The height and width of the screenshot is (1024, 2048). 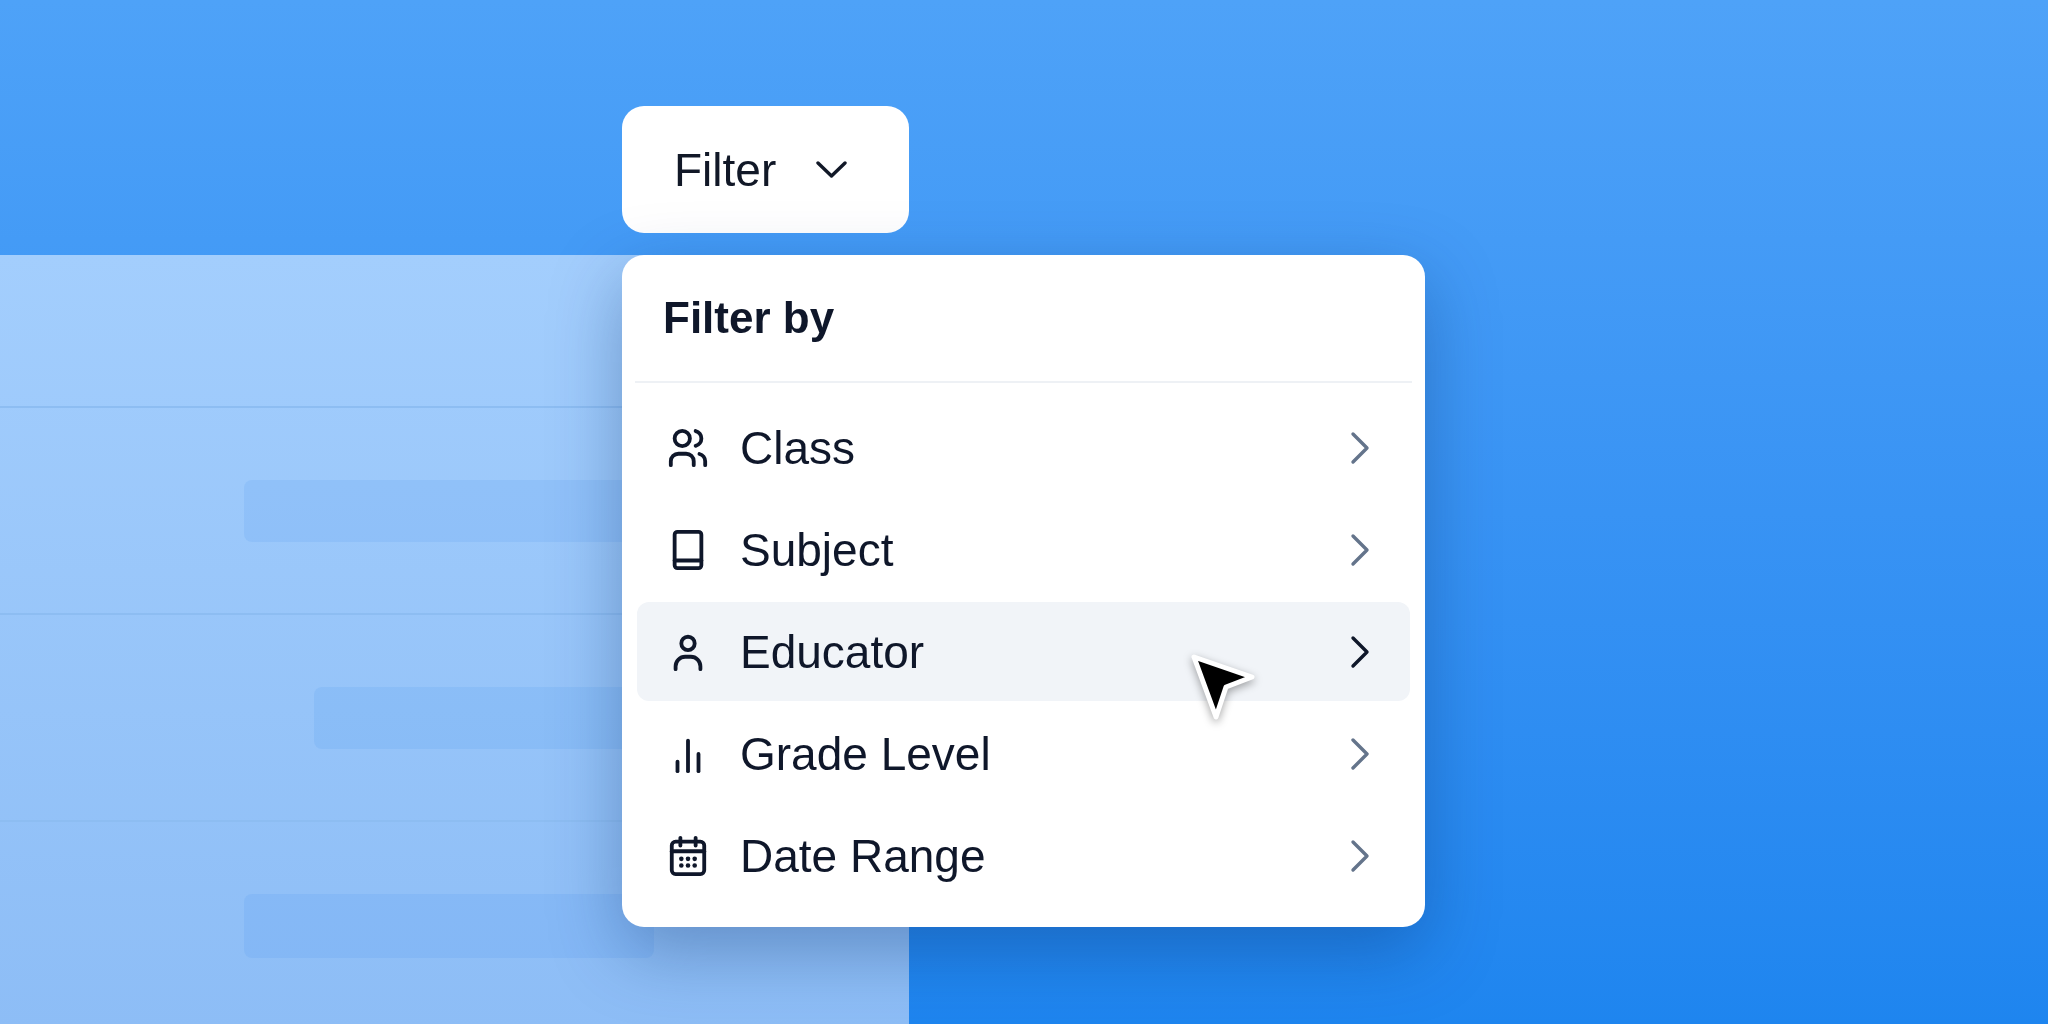 What do you see at coordinates (765, 169) in the screenshot?
I see `filter-button: Filter` at bounding box center [765, 169].